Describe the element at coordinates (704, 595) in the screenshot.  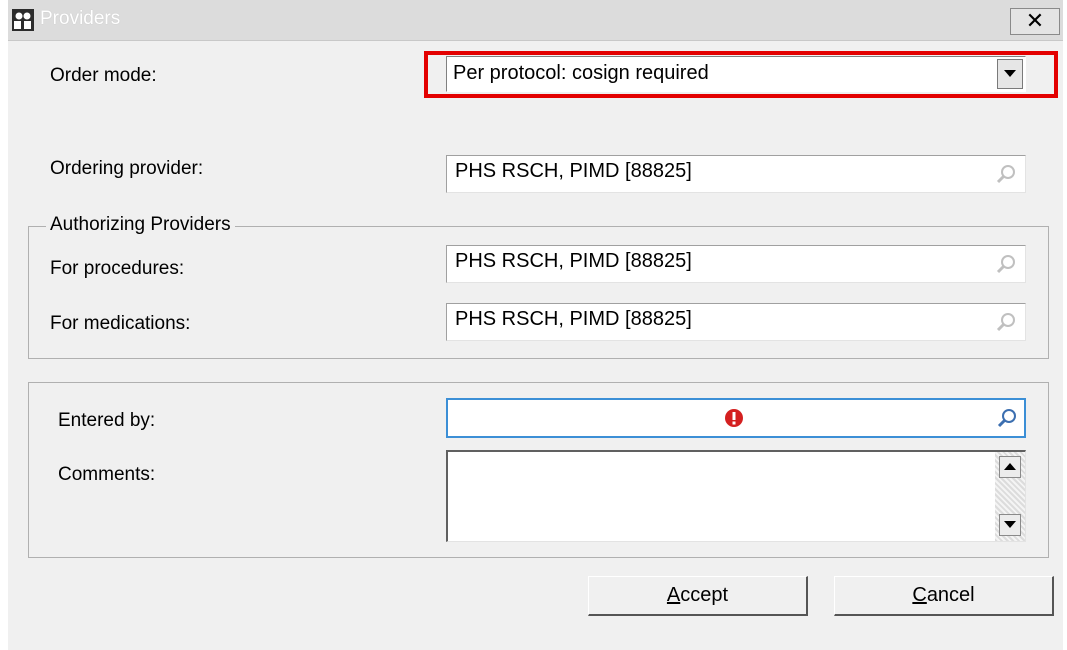
I see `accept-label: ccept` at that location.